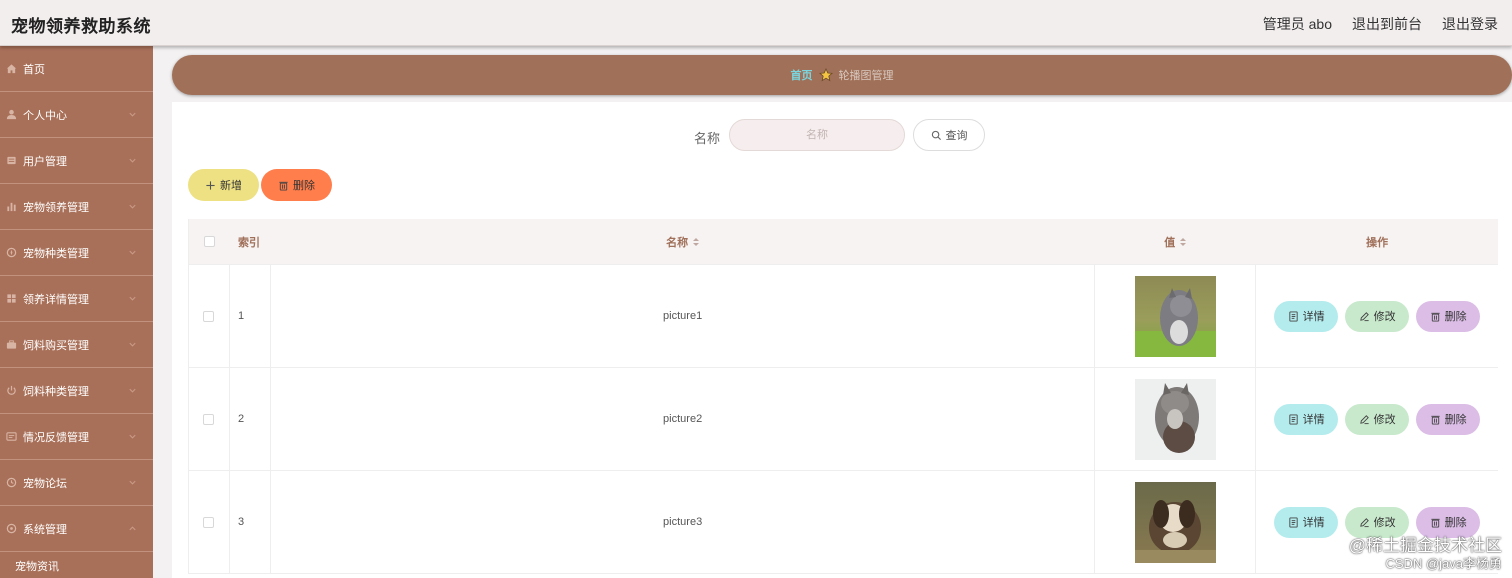 This screenshot has width=1512, height=578. I want to click on sidebar-item-adoption-detail-management: 领养详情管理, so click(76, 299).